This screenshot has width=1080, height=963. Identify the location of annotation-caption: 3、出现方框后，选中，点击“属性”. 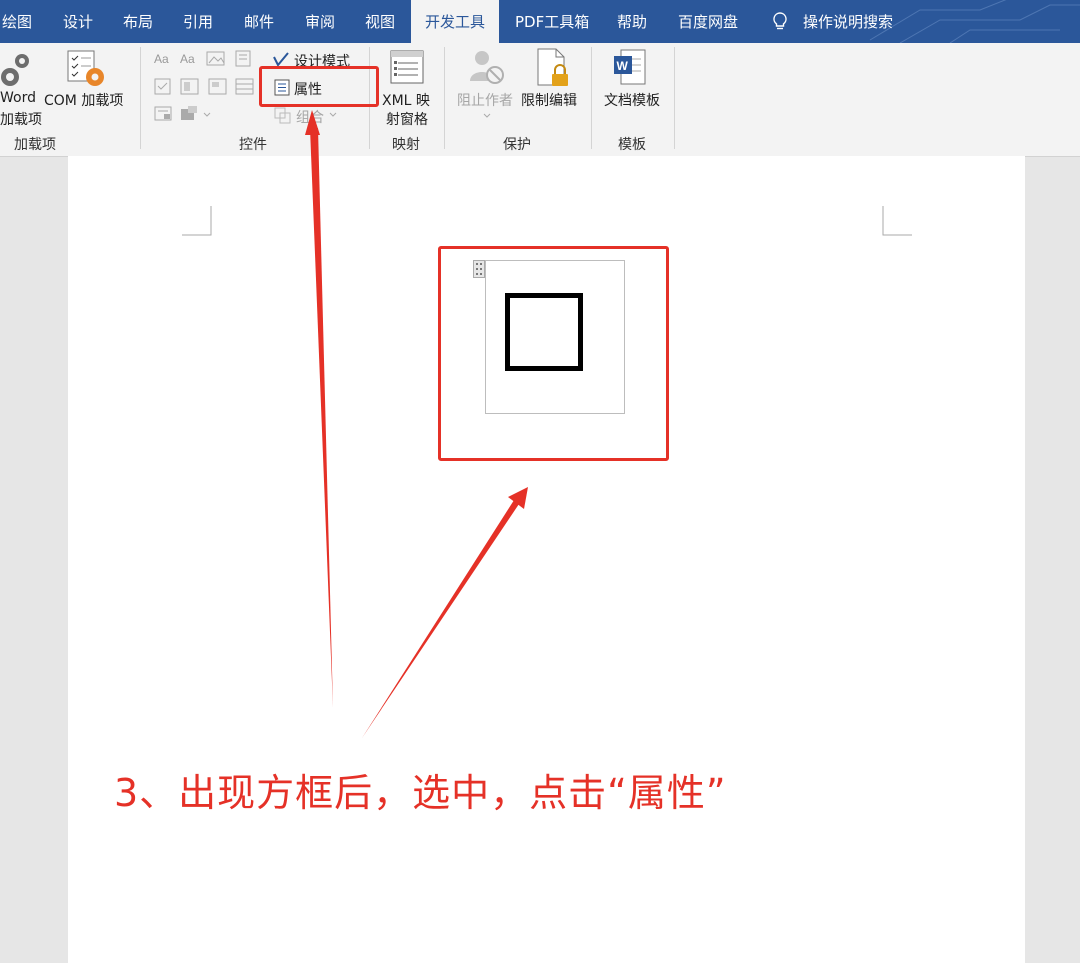
(420, 793).